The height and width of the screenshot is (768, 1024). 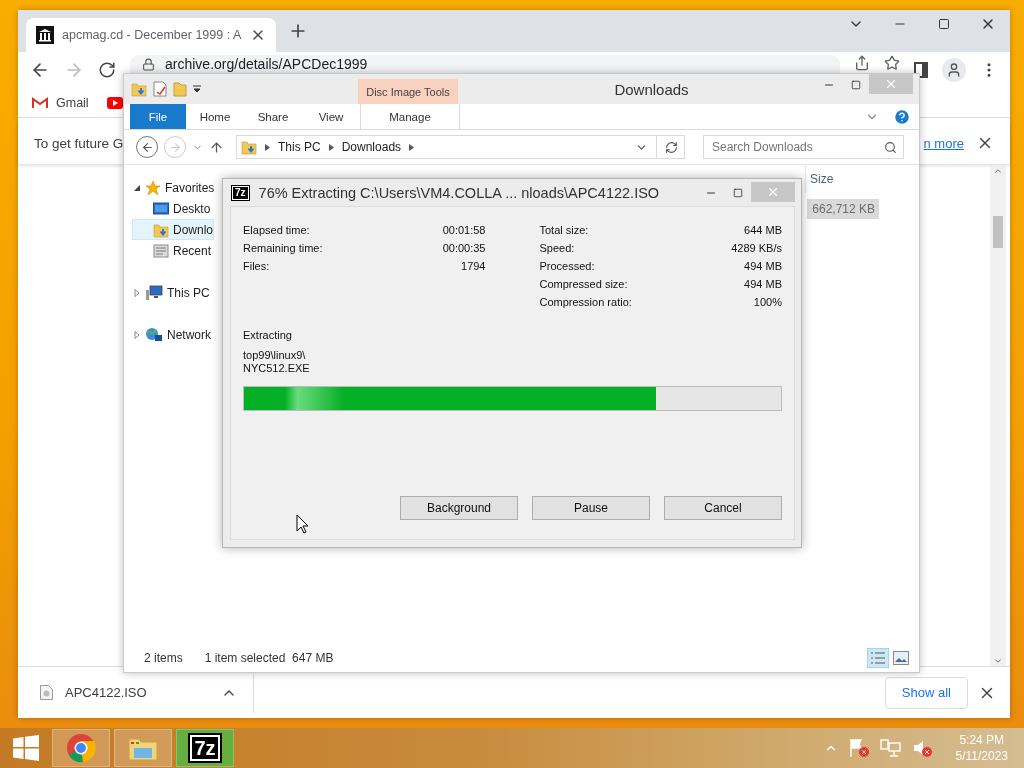 I want to click on bookmark-link, so click(x=114, y=102).